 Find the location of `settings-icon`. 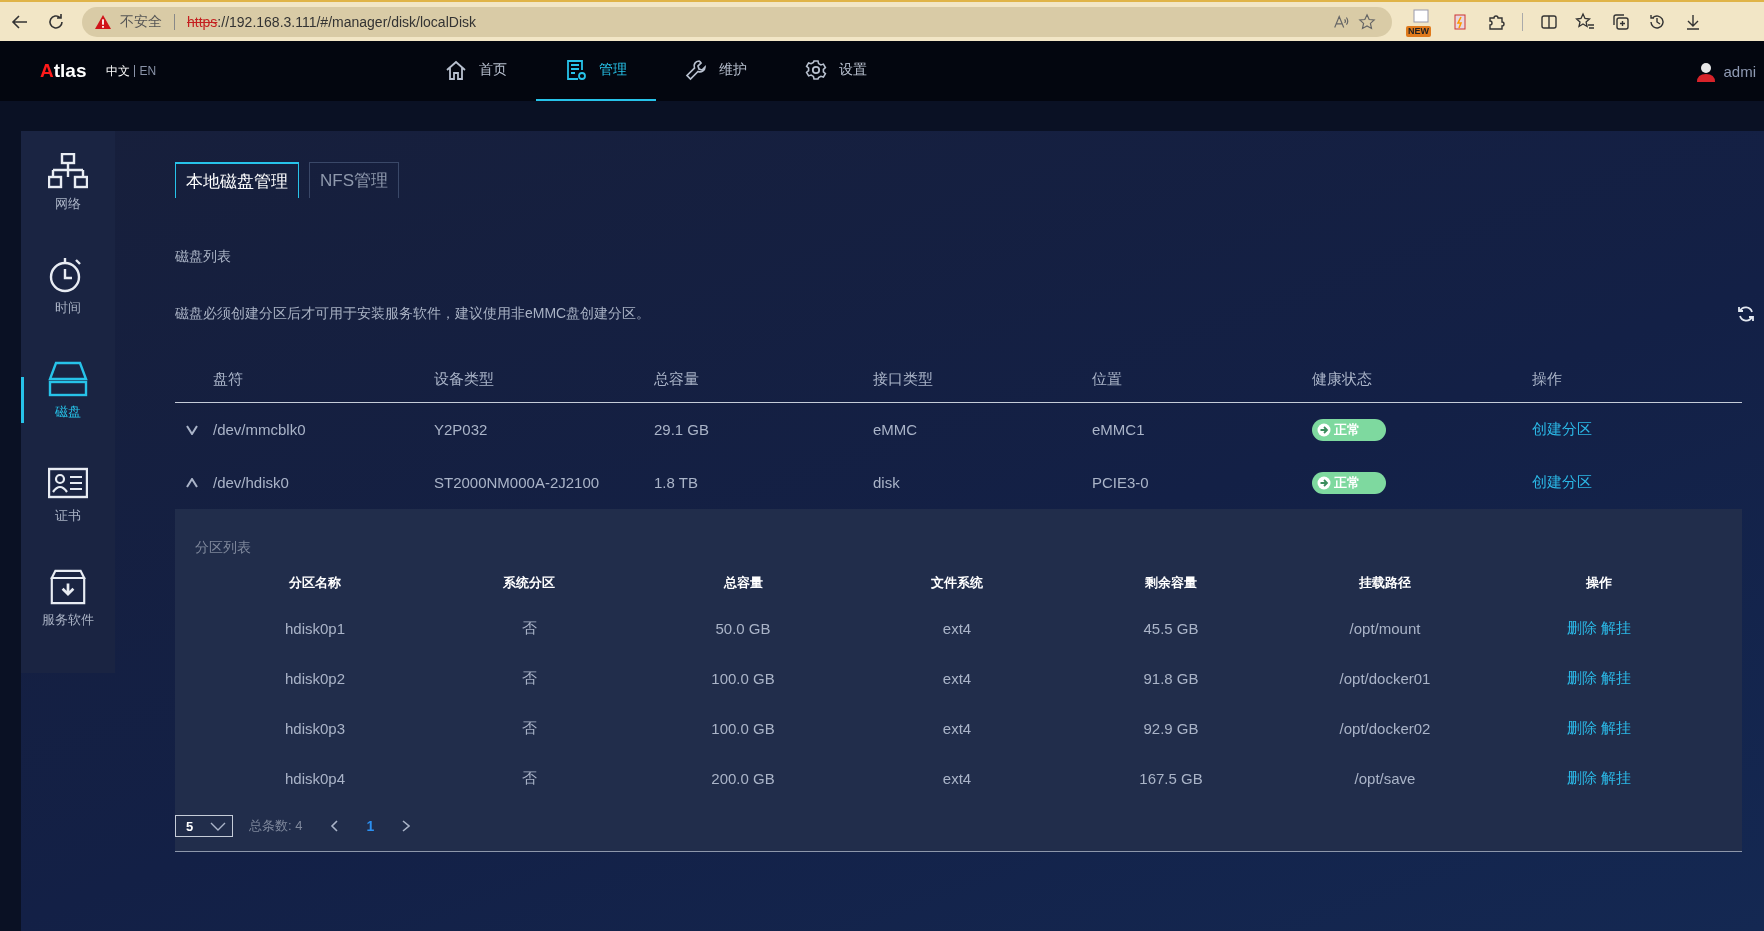

settings-icon is located at coordinates (816, 70).